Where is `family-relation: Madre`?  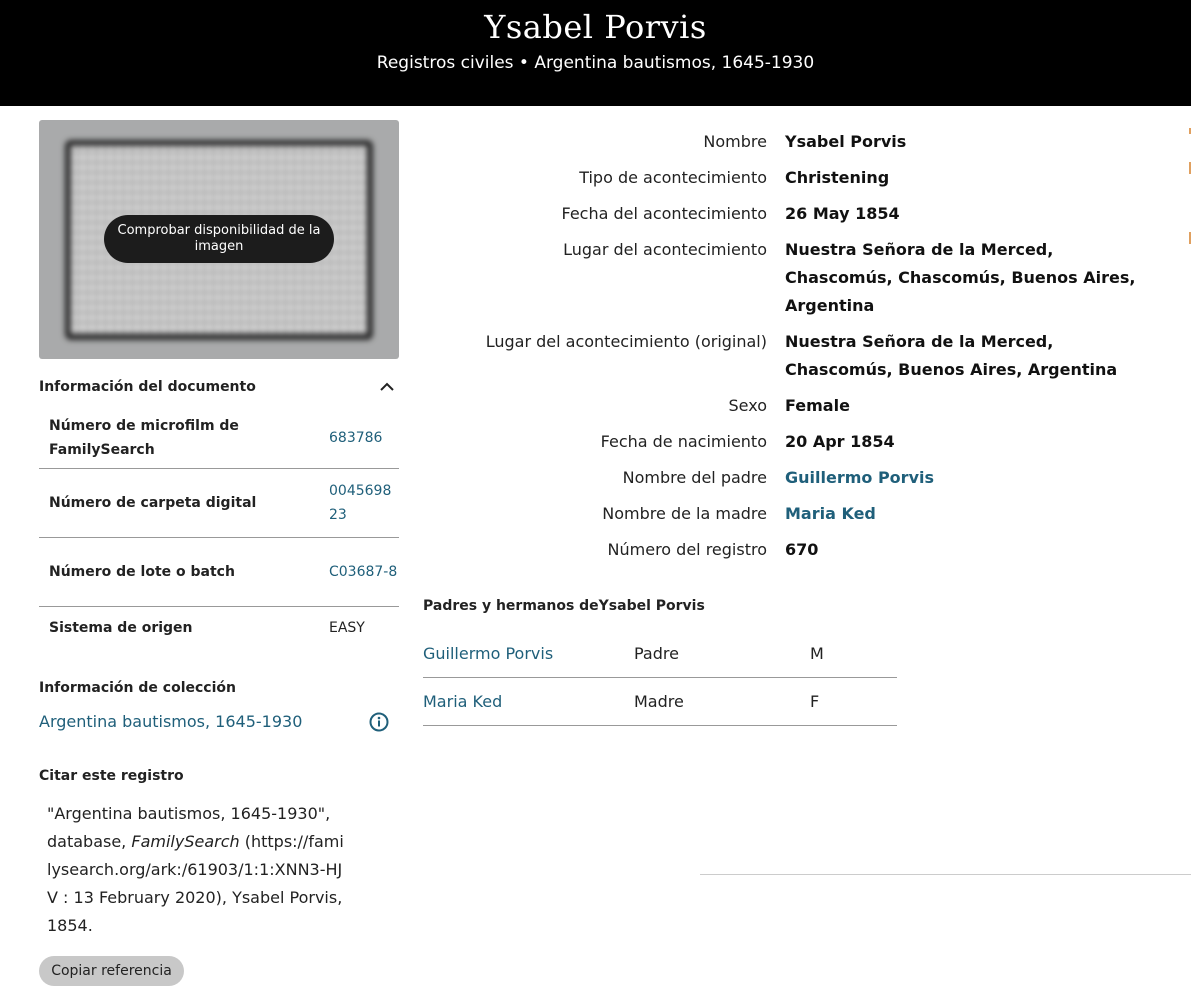 family-relation: Madre is located at coordinates (659, 701).